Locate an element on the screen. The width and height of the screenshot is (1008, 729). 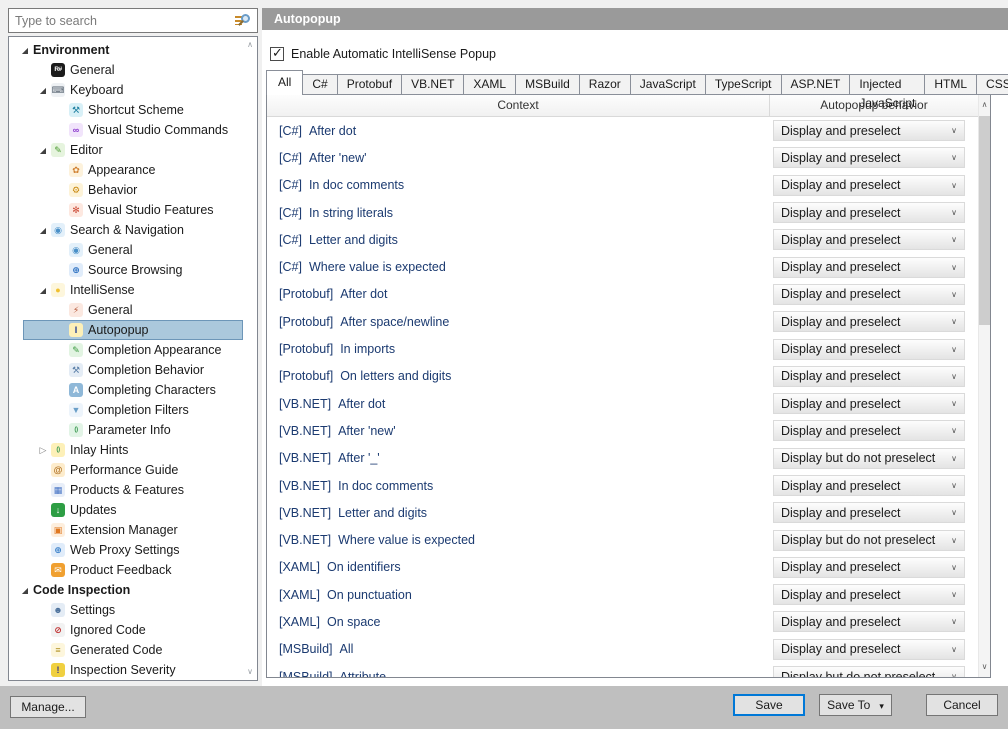
sidebar-item-visual-studio-commands: ∞ Visual Studio Commands is located at coordinates (126, 130).